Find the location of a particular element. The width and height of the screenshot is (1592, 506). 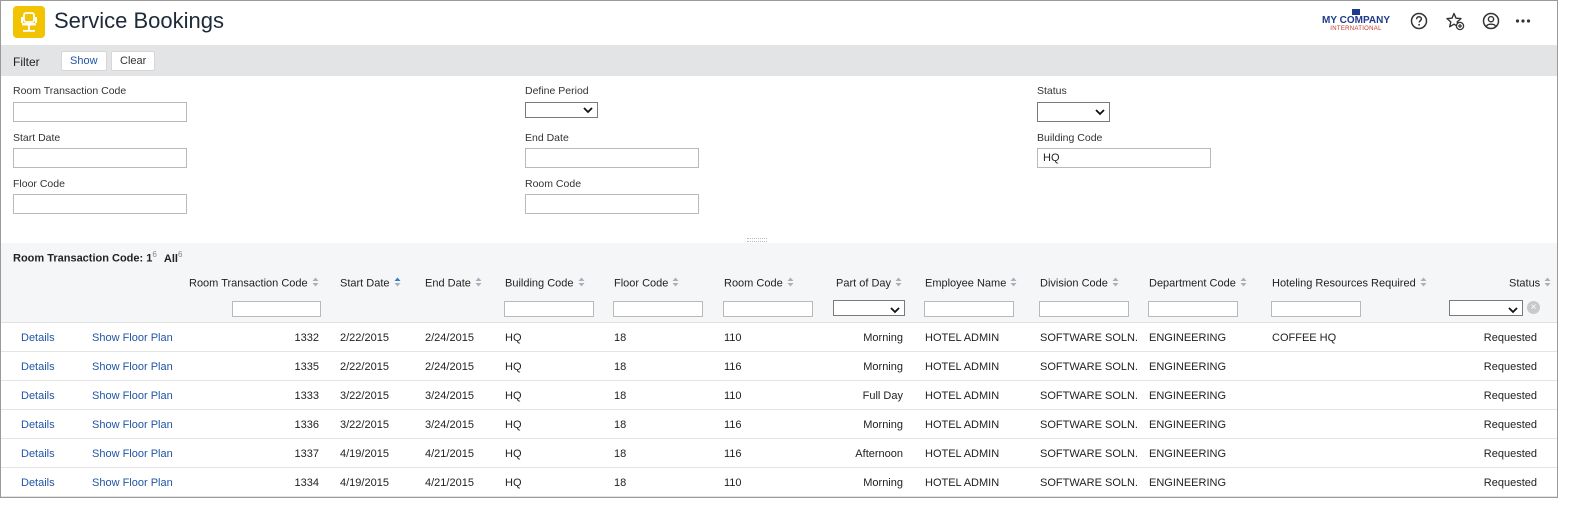

column-header-building-code: Building Code is located at coordinates (545, 283).